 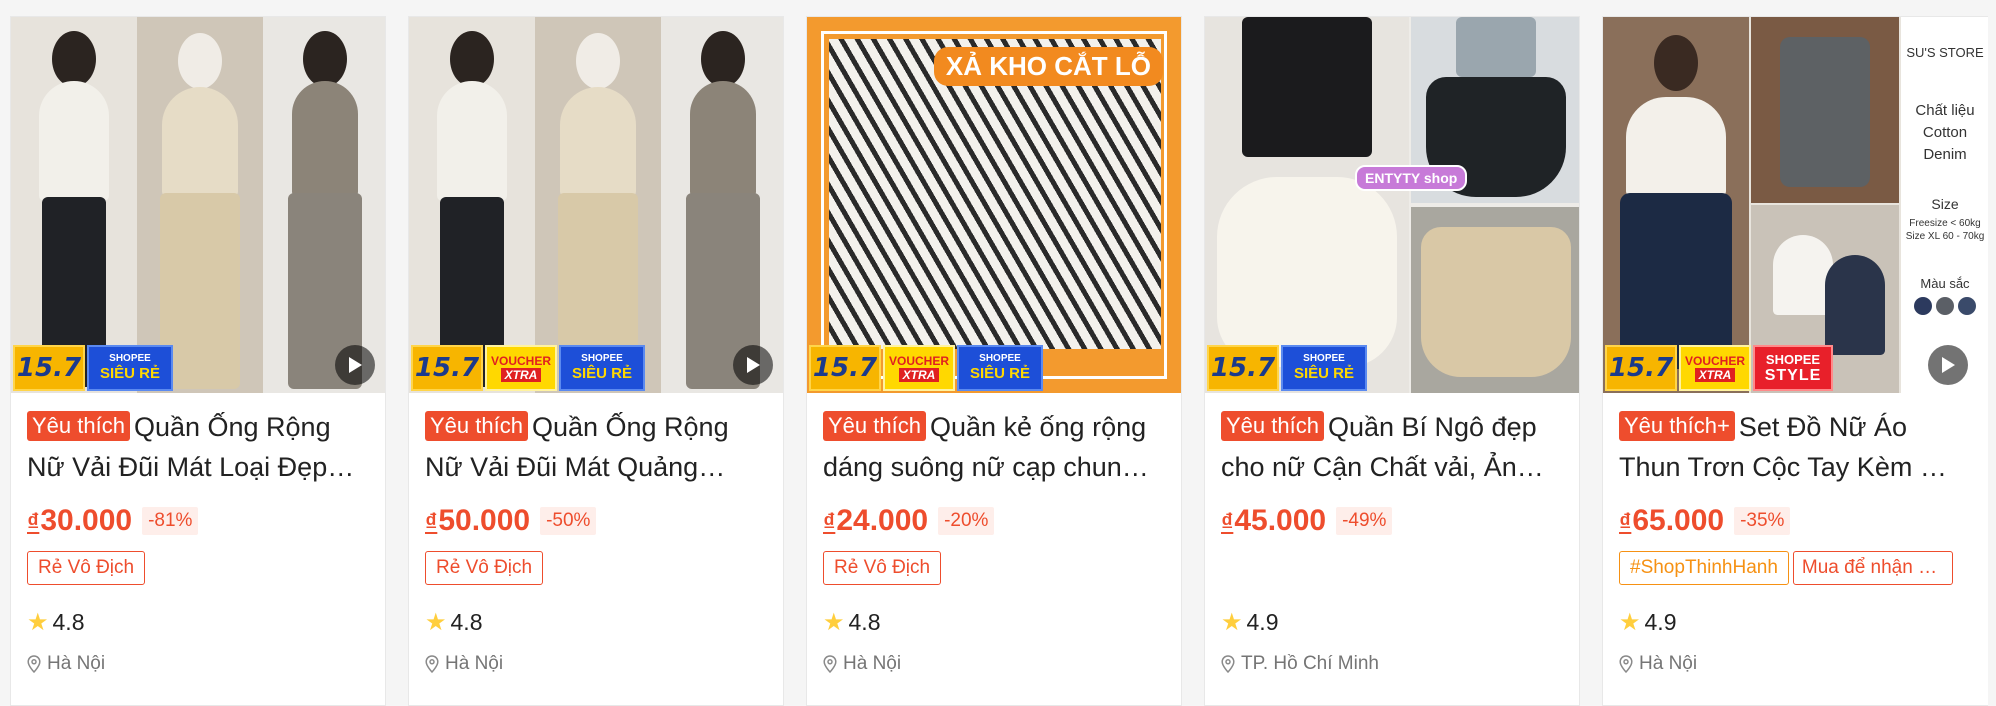 What do you see at coordinates (1672, 520) in the screenshot?
I see `product-price: ₫65.000` at bounding box center [1672, 520].